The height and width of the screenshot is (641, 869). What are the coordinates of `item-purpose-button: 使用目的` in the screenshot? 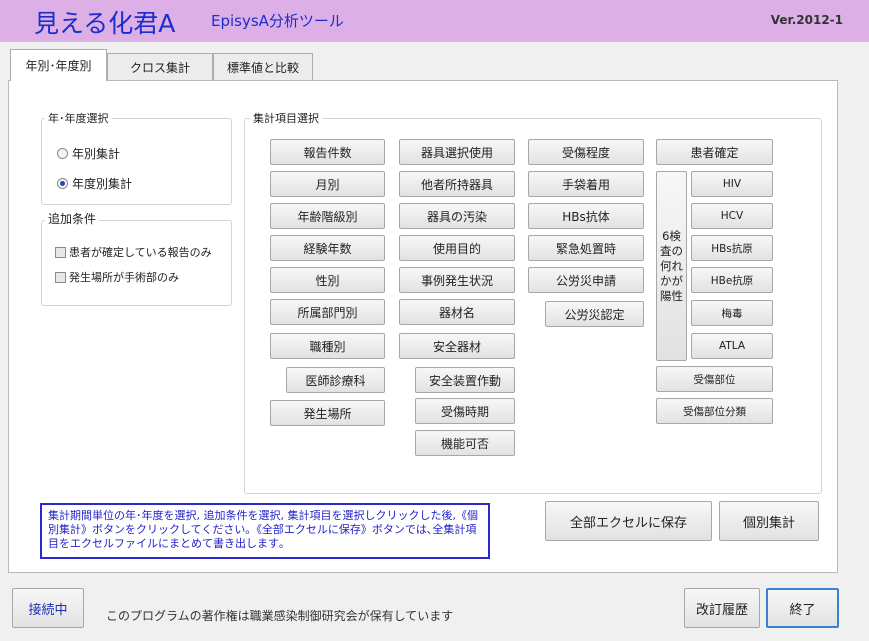 It's located at (457, 248).